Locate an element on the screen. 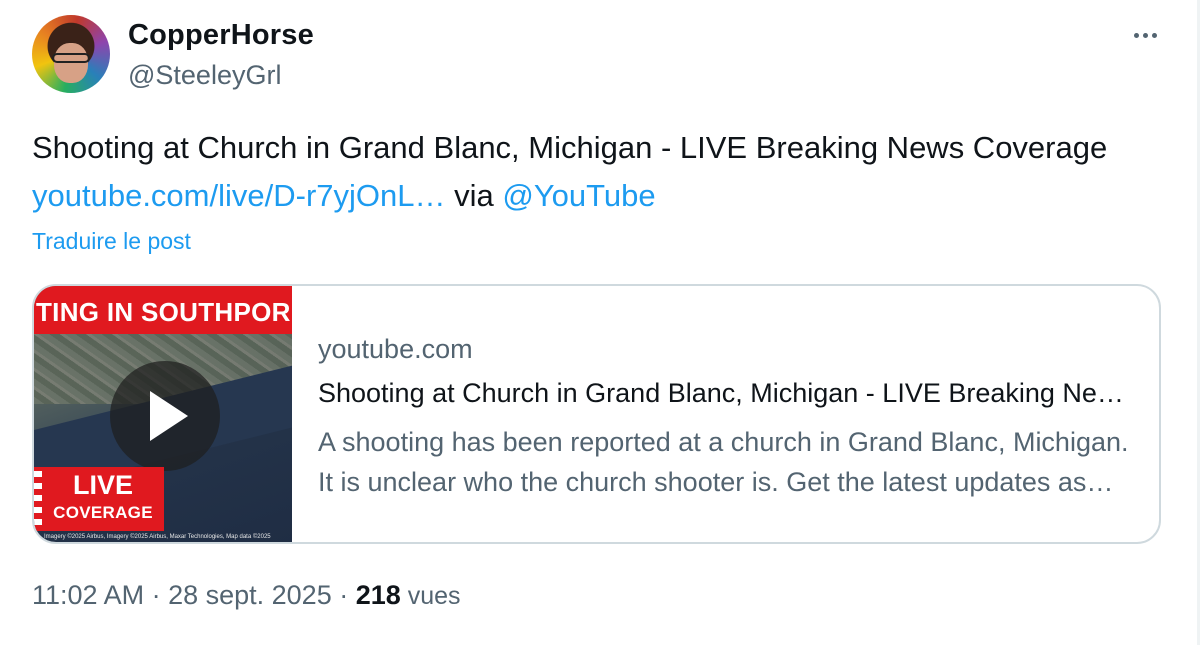 The height and width of the screenshot is (645, 1200). tweet-meta: 11:02 AM · 28 sept. 2025 · 218 vues is located at coordinates (246, 595).